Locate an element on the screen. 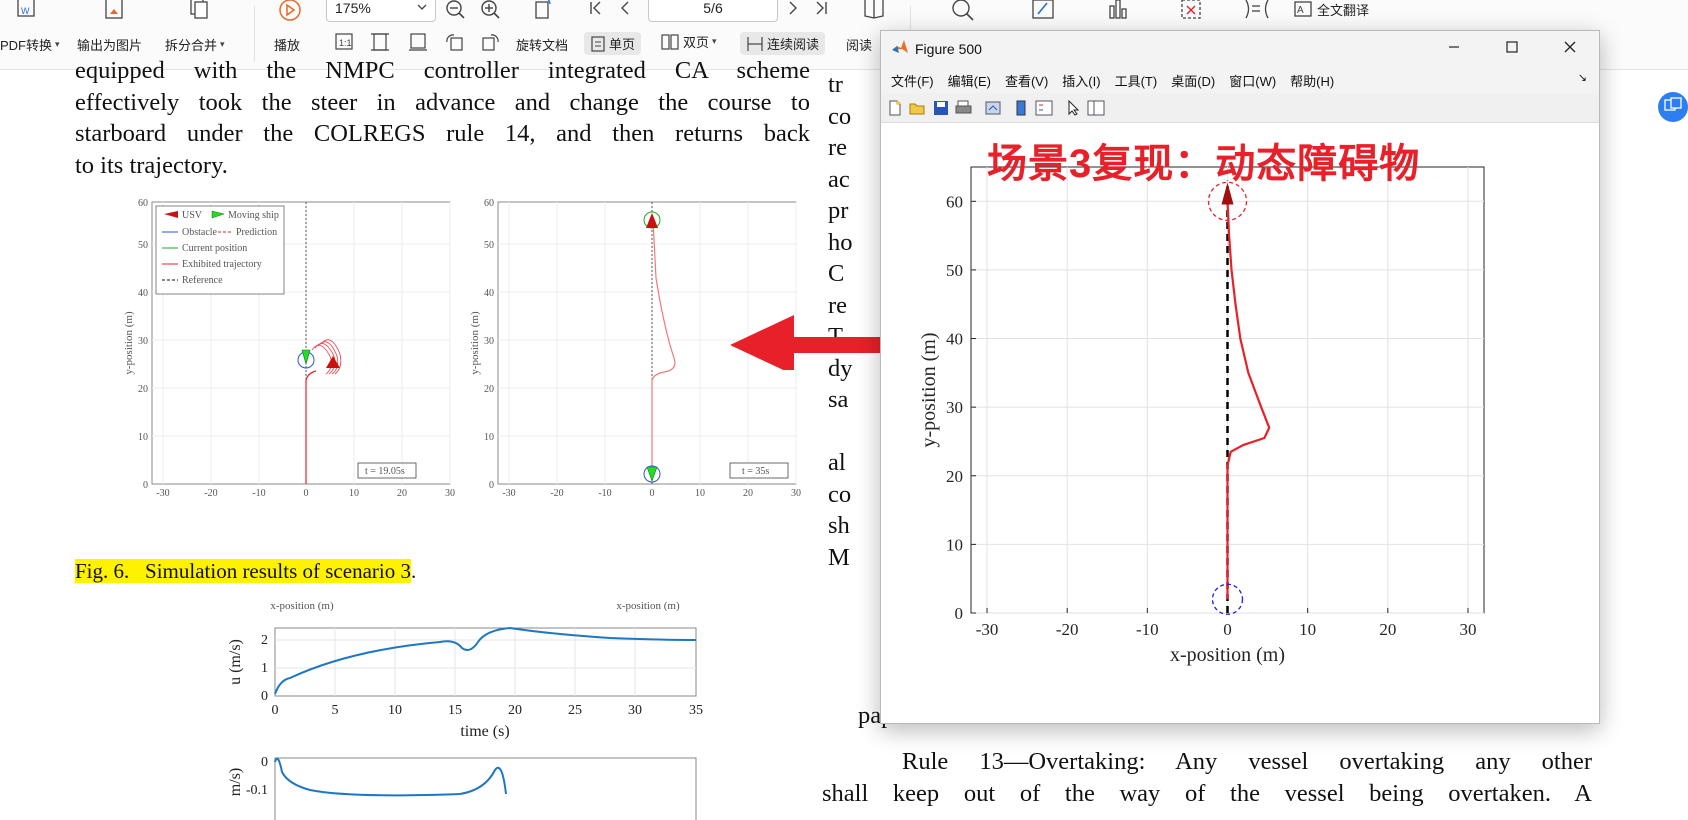  export-image-button: 输出为图片 is located at coordinates (109, 44).